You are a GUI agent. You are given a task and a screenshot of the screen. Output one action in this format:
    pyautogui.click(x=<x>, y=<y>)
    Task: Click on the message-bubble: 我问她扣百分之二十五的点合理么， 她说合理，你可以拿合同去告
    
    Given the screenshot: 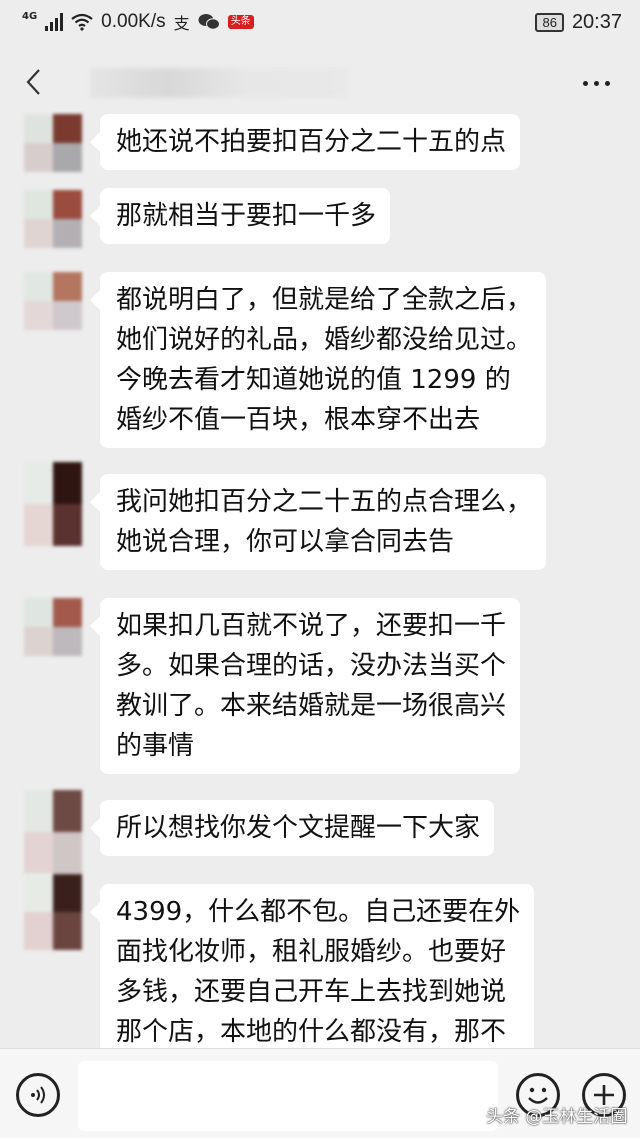 What is the action you would take?
    pyautogui.click(x=318, y=522)
    